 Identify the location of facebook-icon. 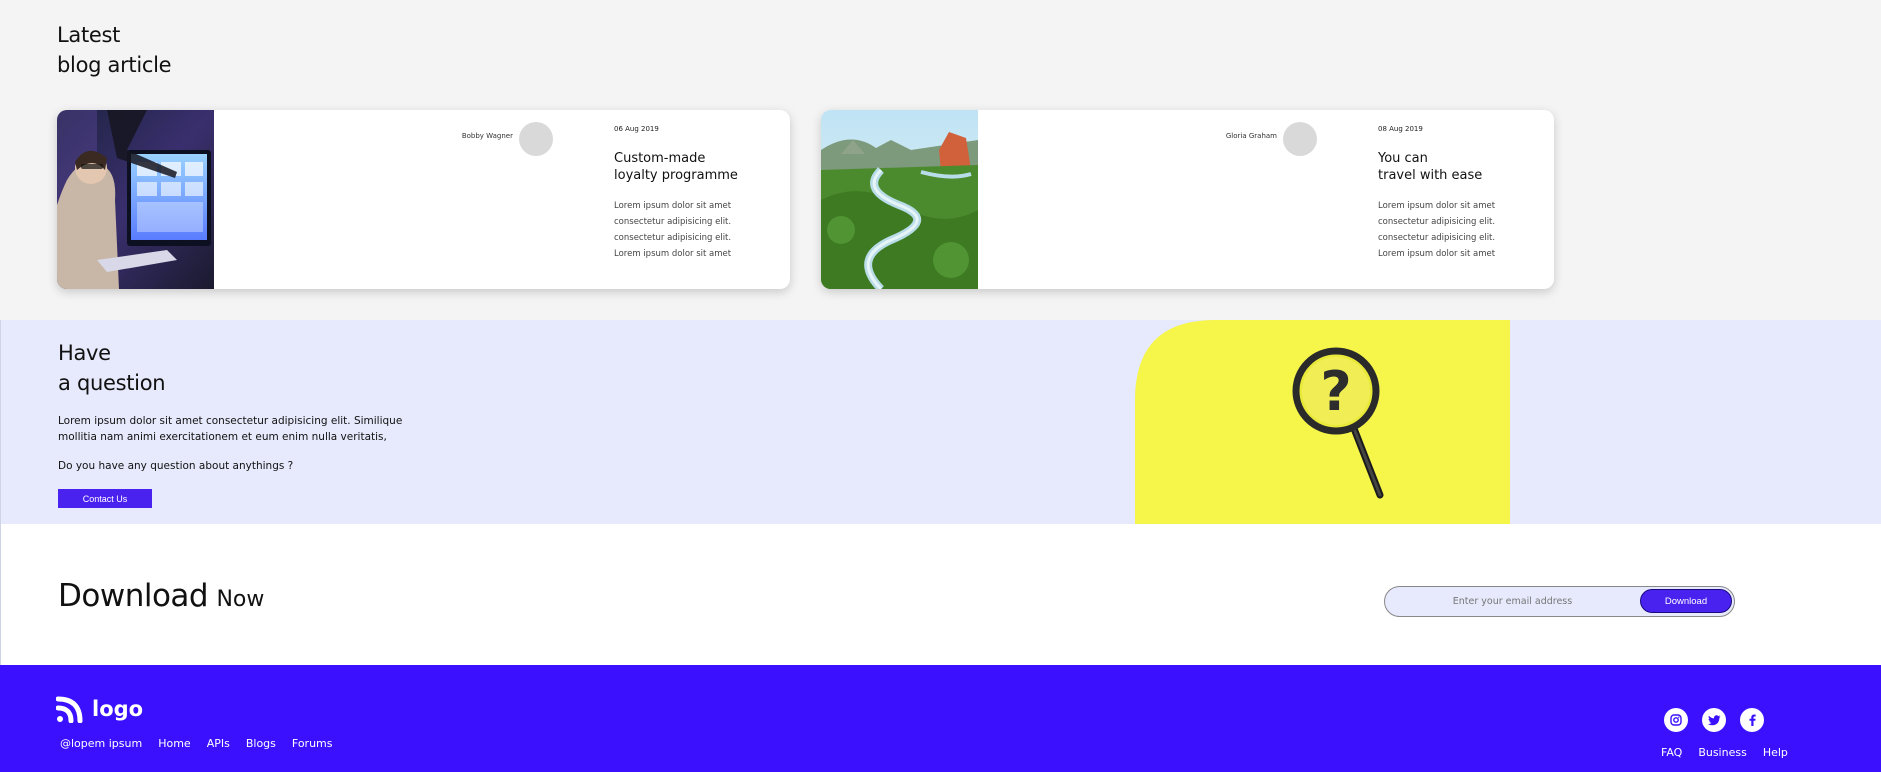
(1752, 720).